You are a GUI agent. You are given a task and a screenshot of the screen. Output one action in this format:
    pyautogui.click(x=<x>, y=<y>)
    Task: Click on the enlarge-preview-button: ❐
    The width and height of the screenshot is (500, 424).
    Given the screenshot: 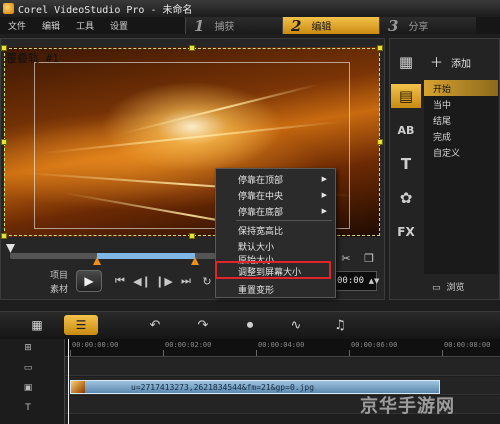 What is the action you would take?
    pyautogui.click(x=369, y=258)
    